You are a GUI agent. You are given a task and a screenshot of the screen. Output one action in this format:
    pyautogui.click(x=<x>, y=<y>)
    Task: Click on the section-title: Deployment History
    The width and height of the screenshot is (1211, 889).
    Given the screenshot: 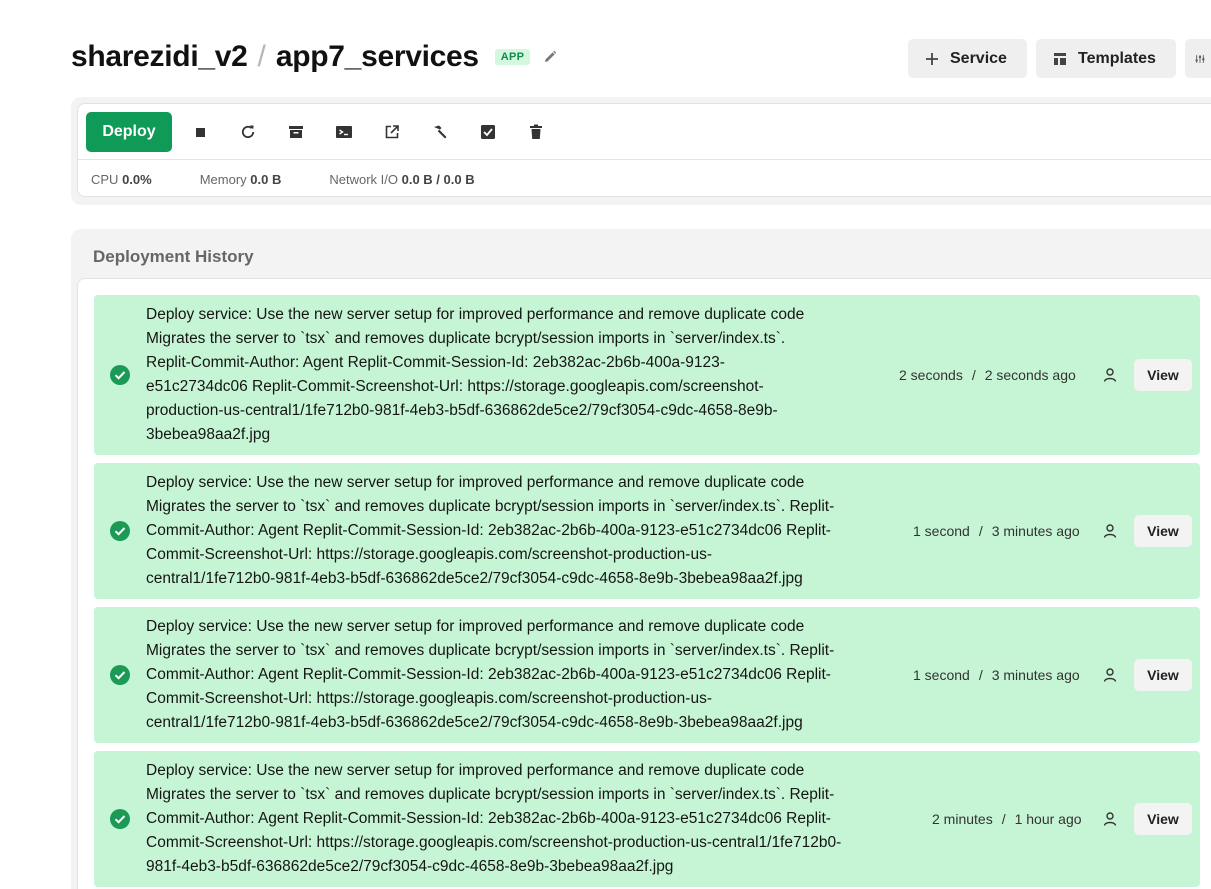 What is the action you would take?
    pyautogui.click(x=173, y=256)
    